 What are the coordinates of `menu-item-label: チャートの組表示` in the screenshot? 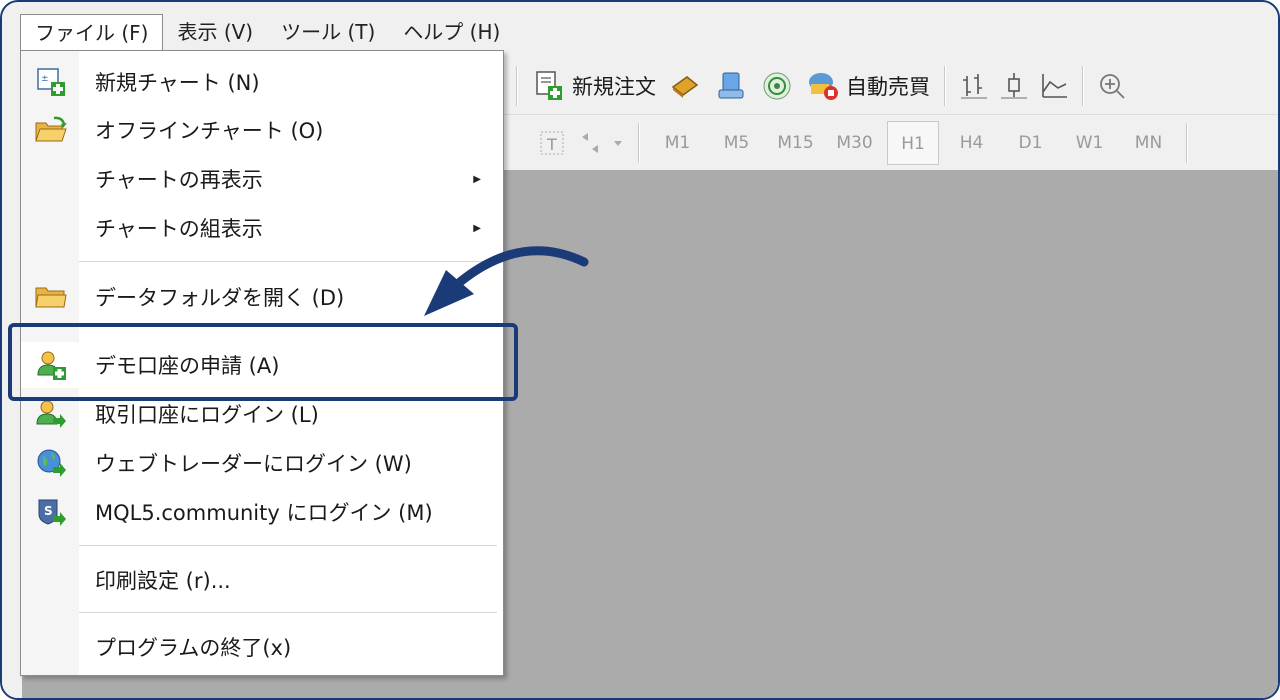 It's located at (179, 229).